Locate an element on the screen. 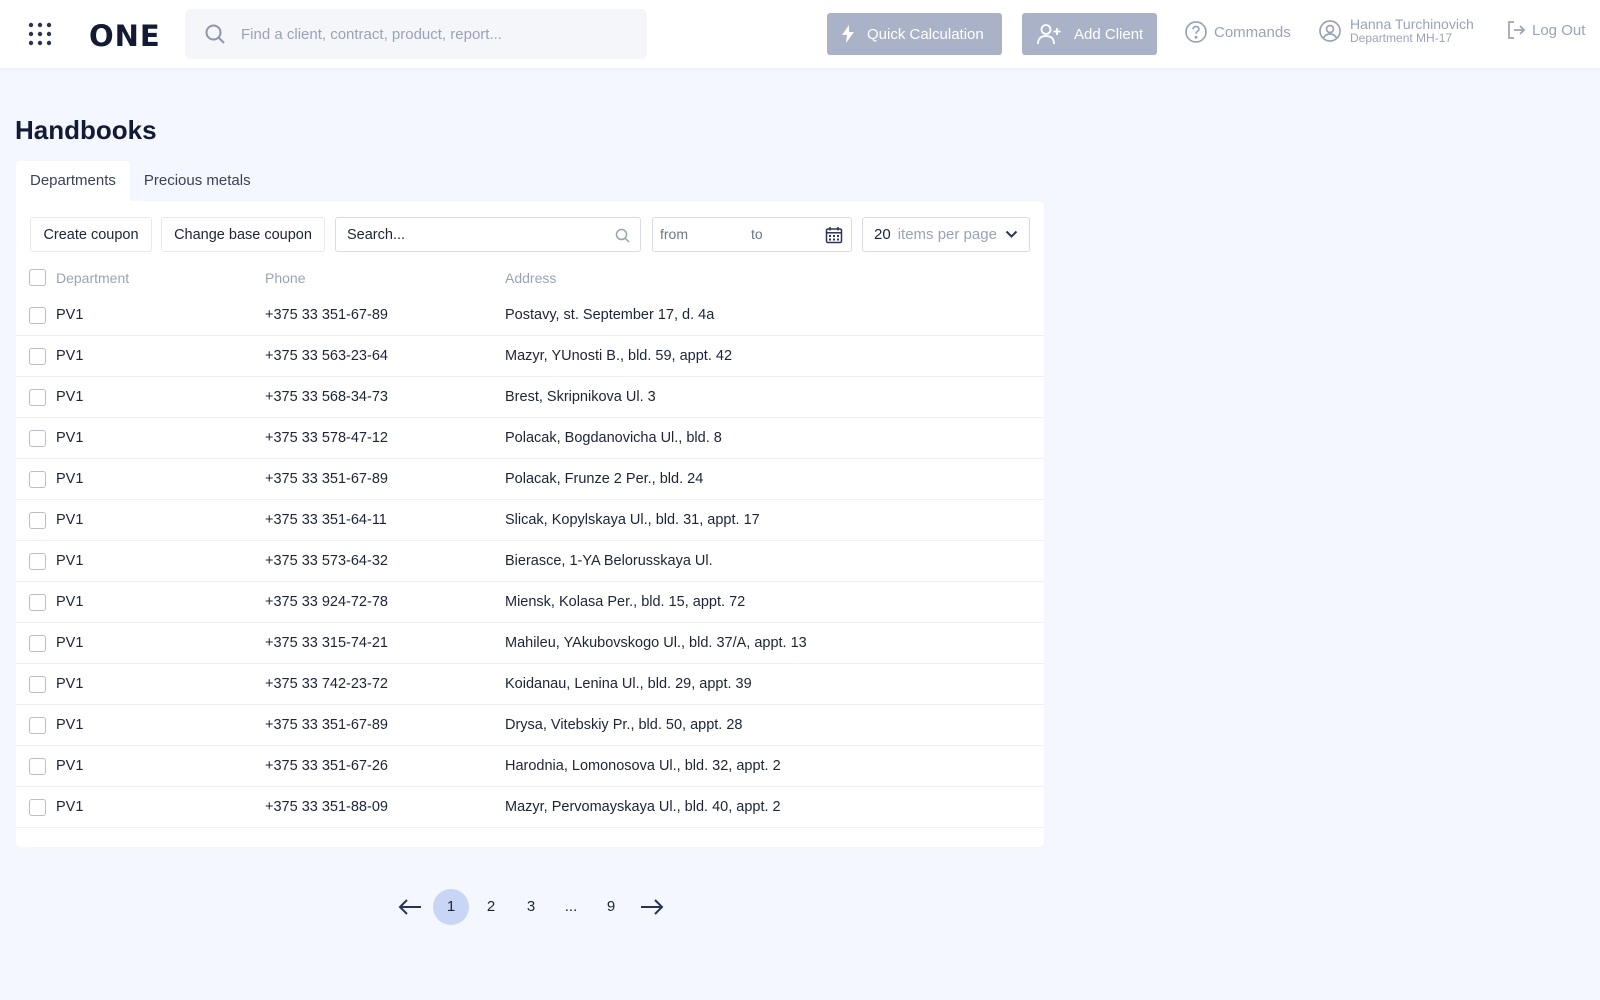  select-all-checkbox is located at coordinates (37, 277).